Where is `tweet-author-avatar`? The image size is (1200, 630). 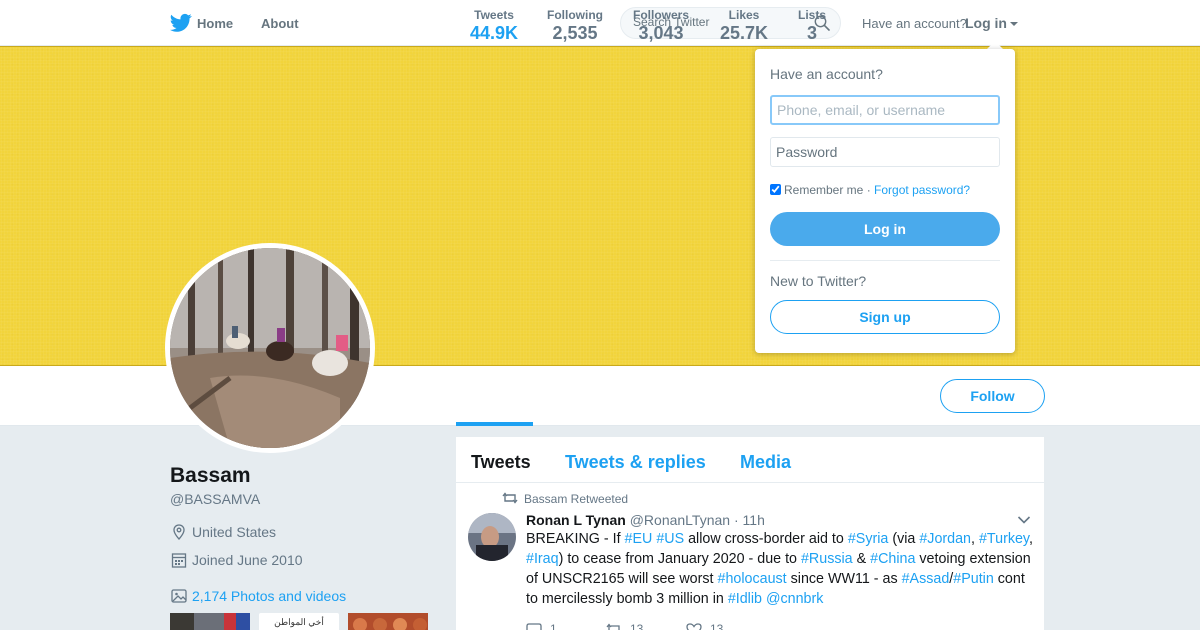 tweet-author-avatar is located at coordinates (492, 537).